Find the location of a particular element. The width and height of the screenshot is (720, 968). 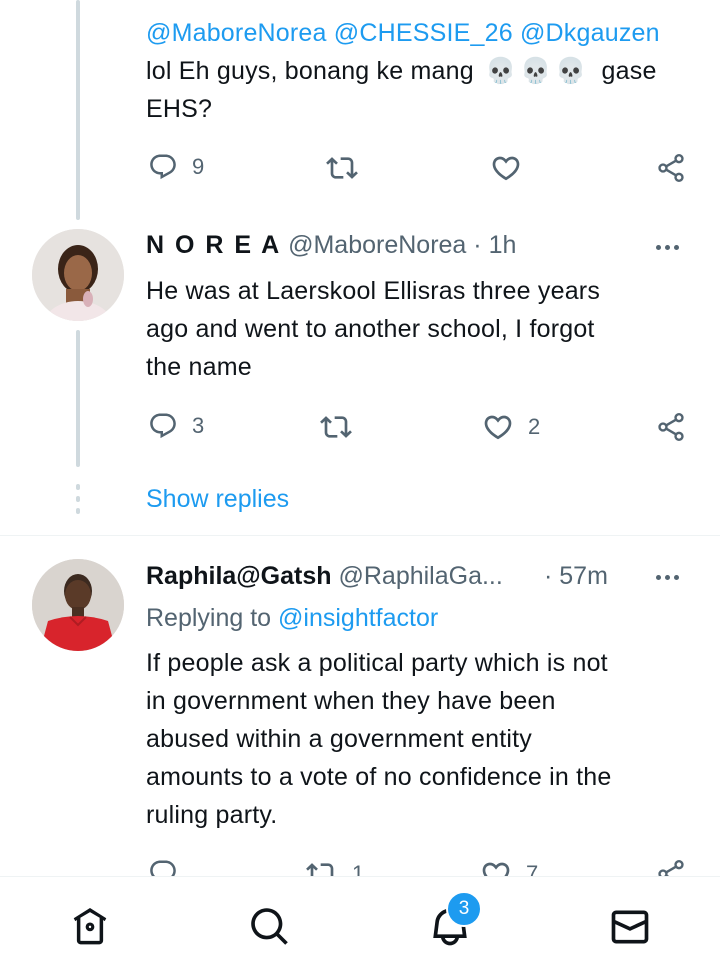

replying-to: Replying to @insightfactor is located at coordinates (292, 618).